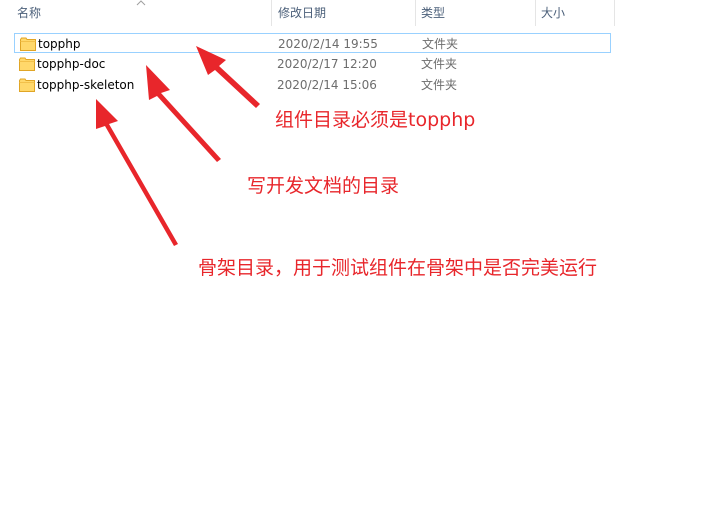  Describe the element at coordinates (137, 172) in the screenshot. I see `annotation-arrow-topphp-skeleton` at that location.